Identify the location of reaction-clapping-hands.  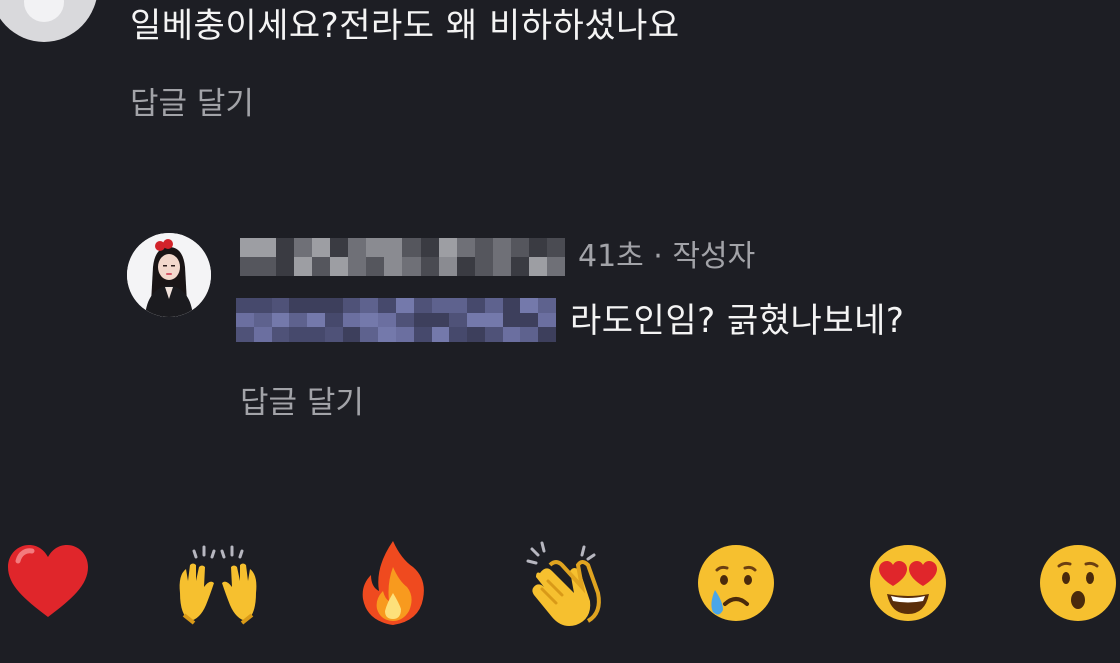
(566, 583).